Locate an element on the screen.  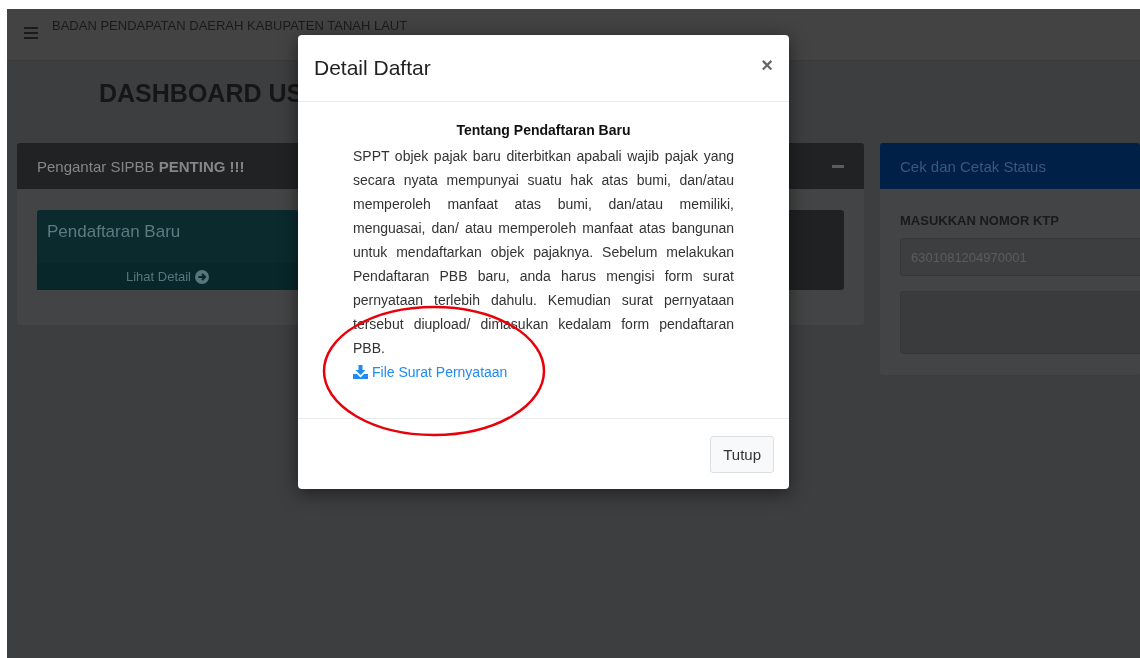
section-heading: Tentang Pendaftaran Baru is located at coordinates (543, 130).